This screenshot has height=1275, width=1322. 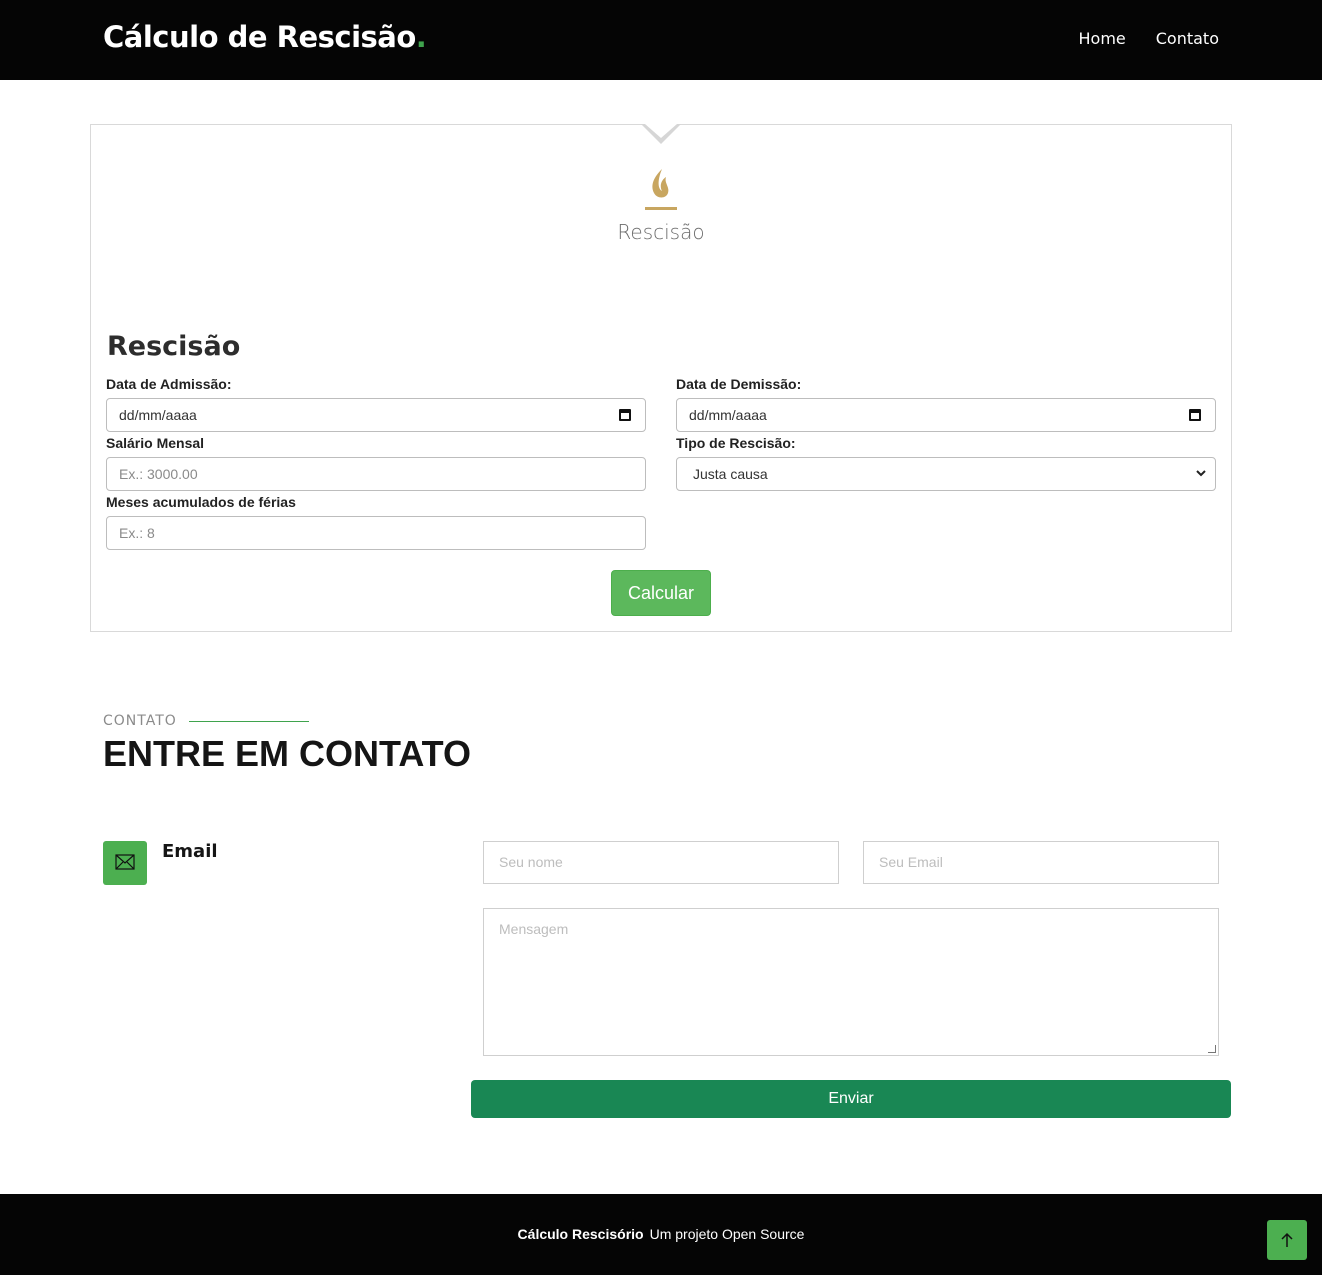 I want to click on calcular-button: Calcular, so click(x=661, y=593).